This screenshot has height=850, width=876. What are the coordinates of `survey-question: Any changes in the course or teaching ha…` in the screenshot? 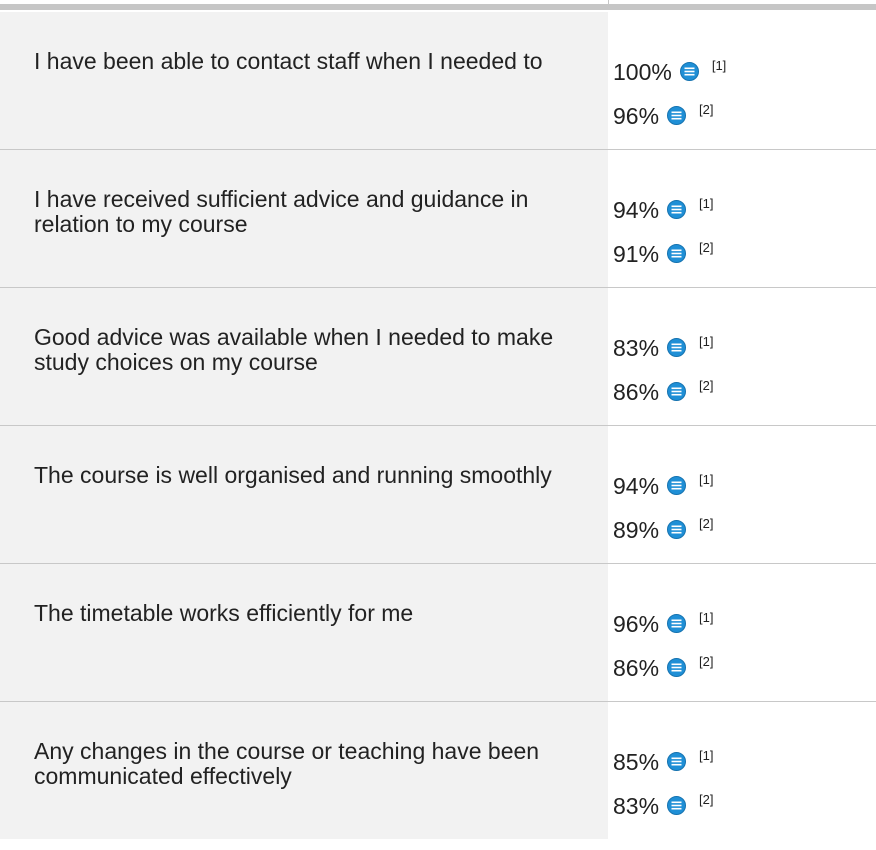 It's located at (304, 770).